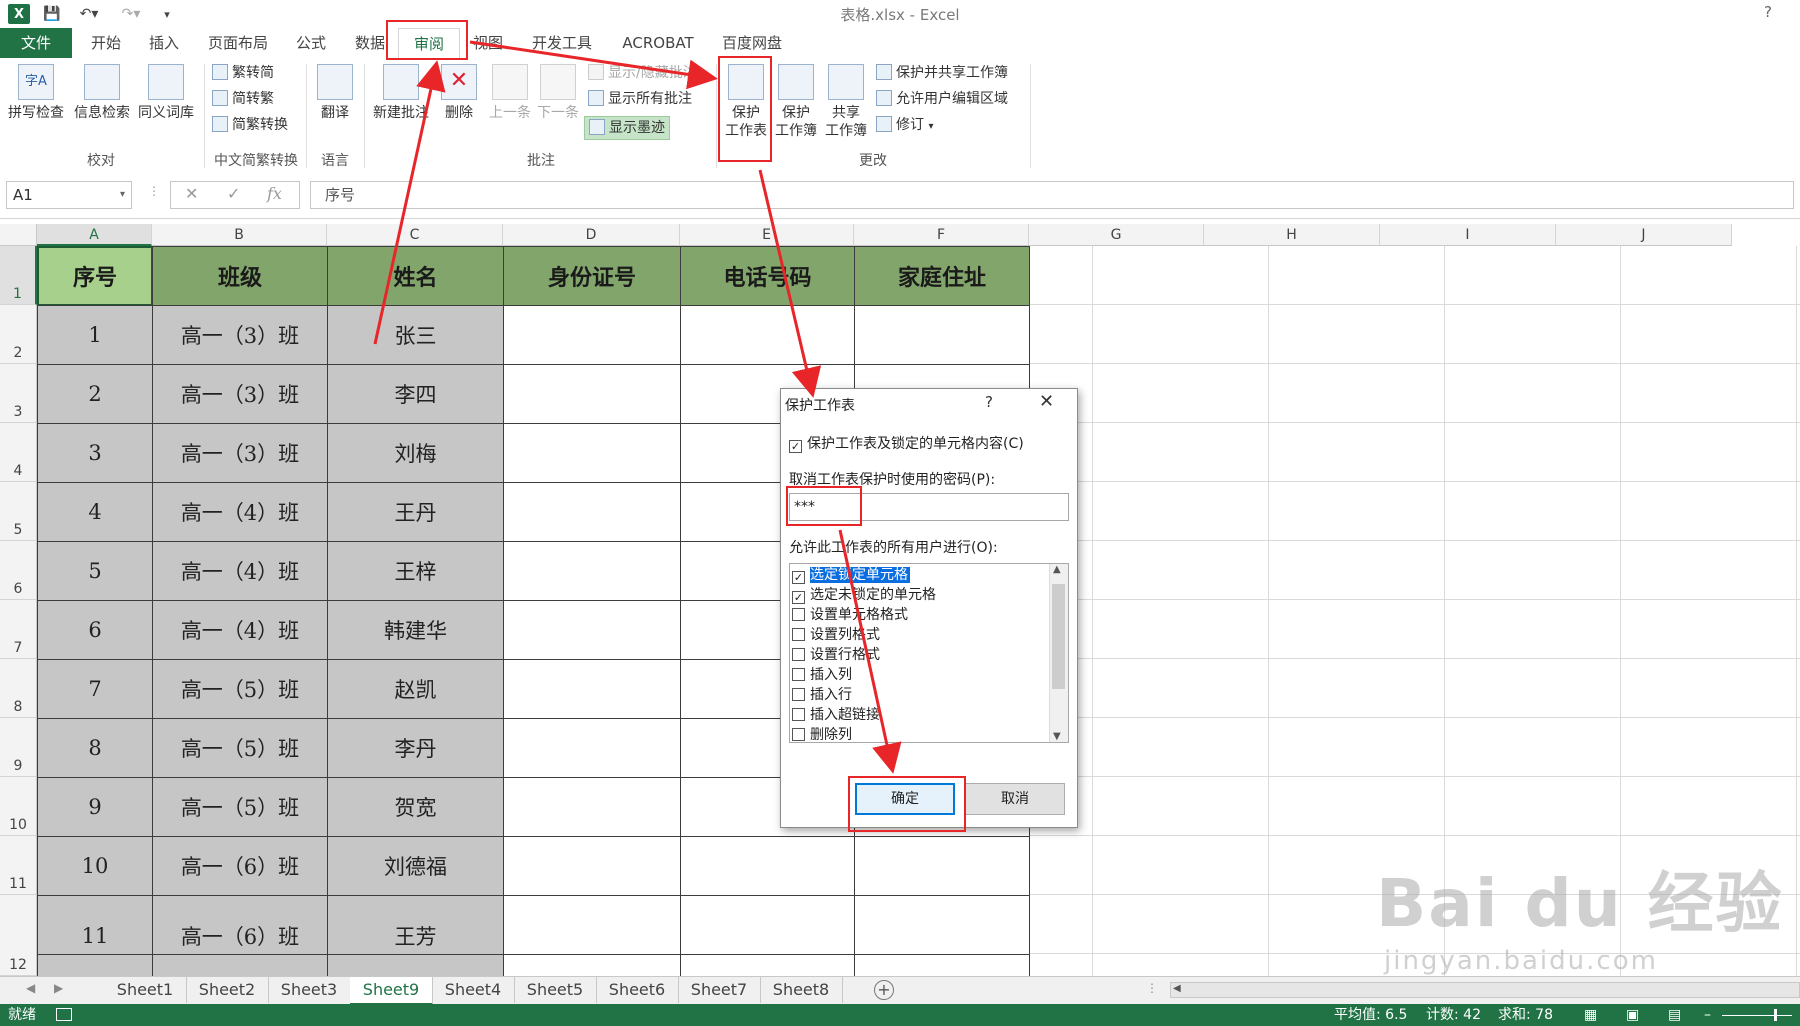  I want to click on arrow-to-protect-sheet, so click(593, 65).